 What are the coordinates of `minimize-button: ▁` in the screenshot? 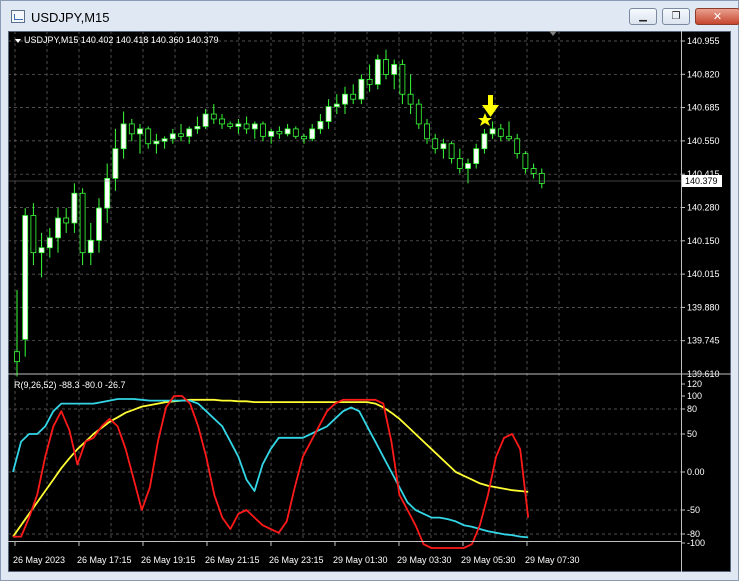 It's located at (643, 16).